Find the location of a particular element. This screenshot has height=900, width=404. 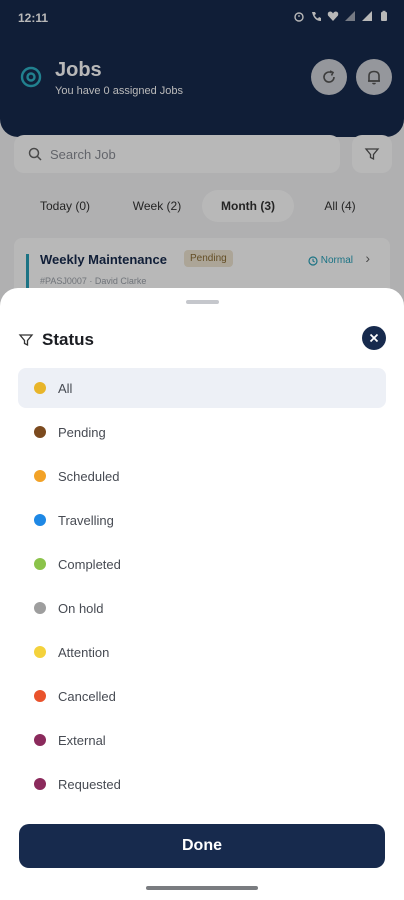

status-option-label: Requested is located at coordinates (89, 784).